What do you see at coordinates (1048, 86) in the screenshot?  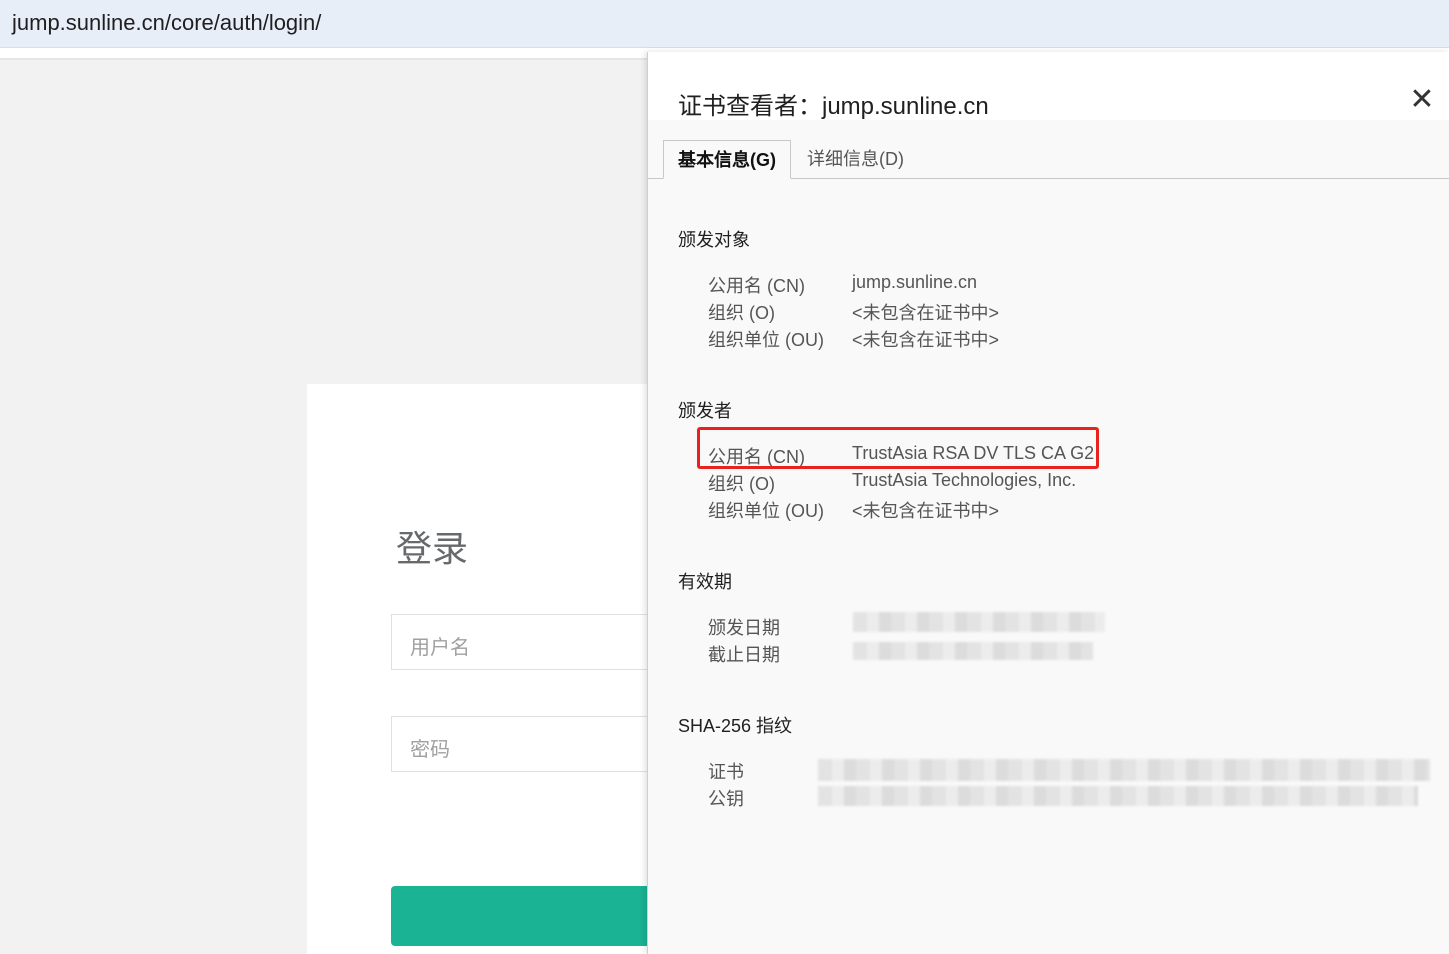 I see `dialog-header: 证书查看者：jump.sunline.cn ✕` at bounding box center [1048, 86].